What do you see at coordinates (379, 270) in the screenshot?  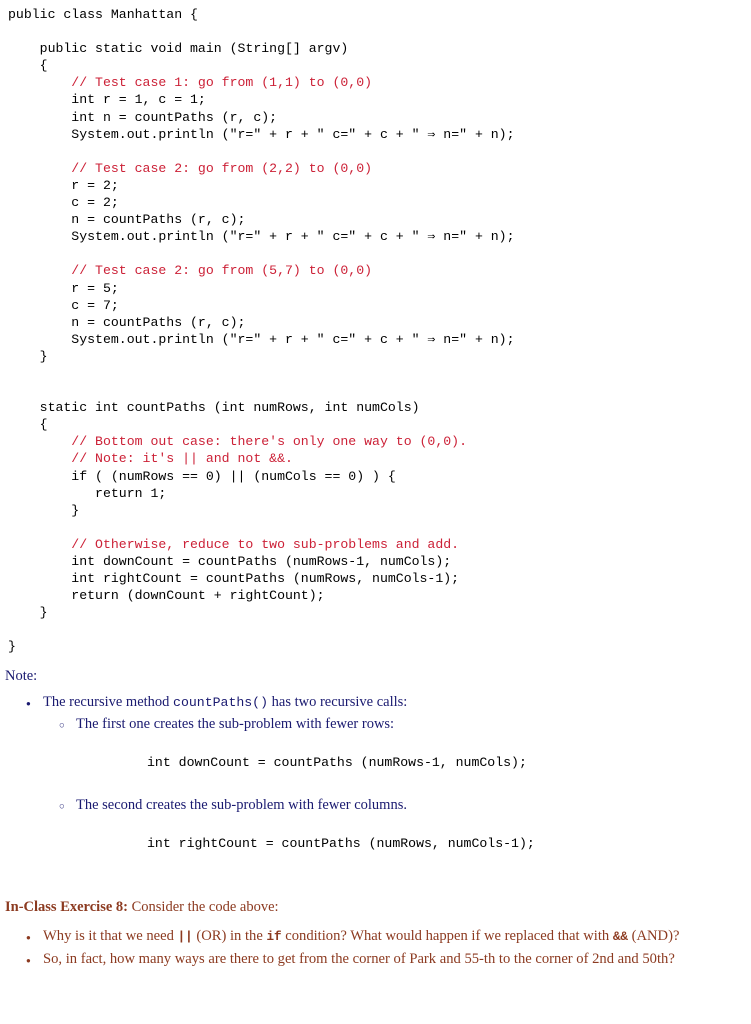 I see `code-line: // Test case 2: go from (5,7) to (0,0)` at bounding box center [379, 270].